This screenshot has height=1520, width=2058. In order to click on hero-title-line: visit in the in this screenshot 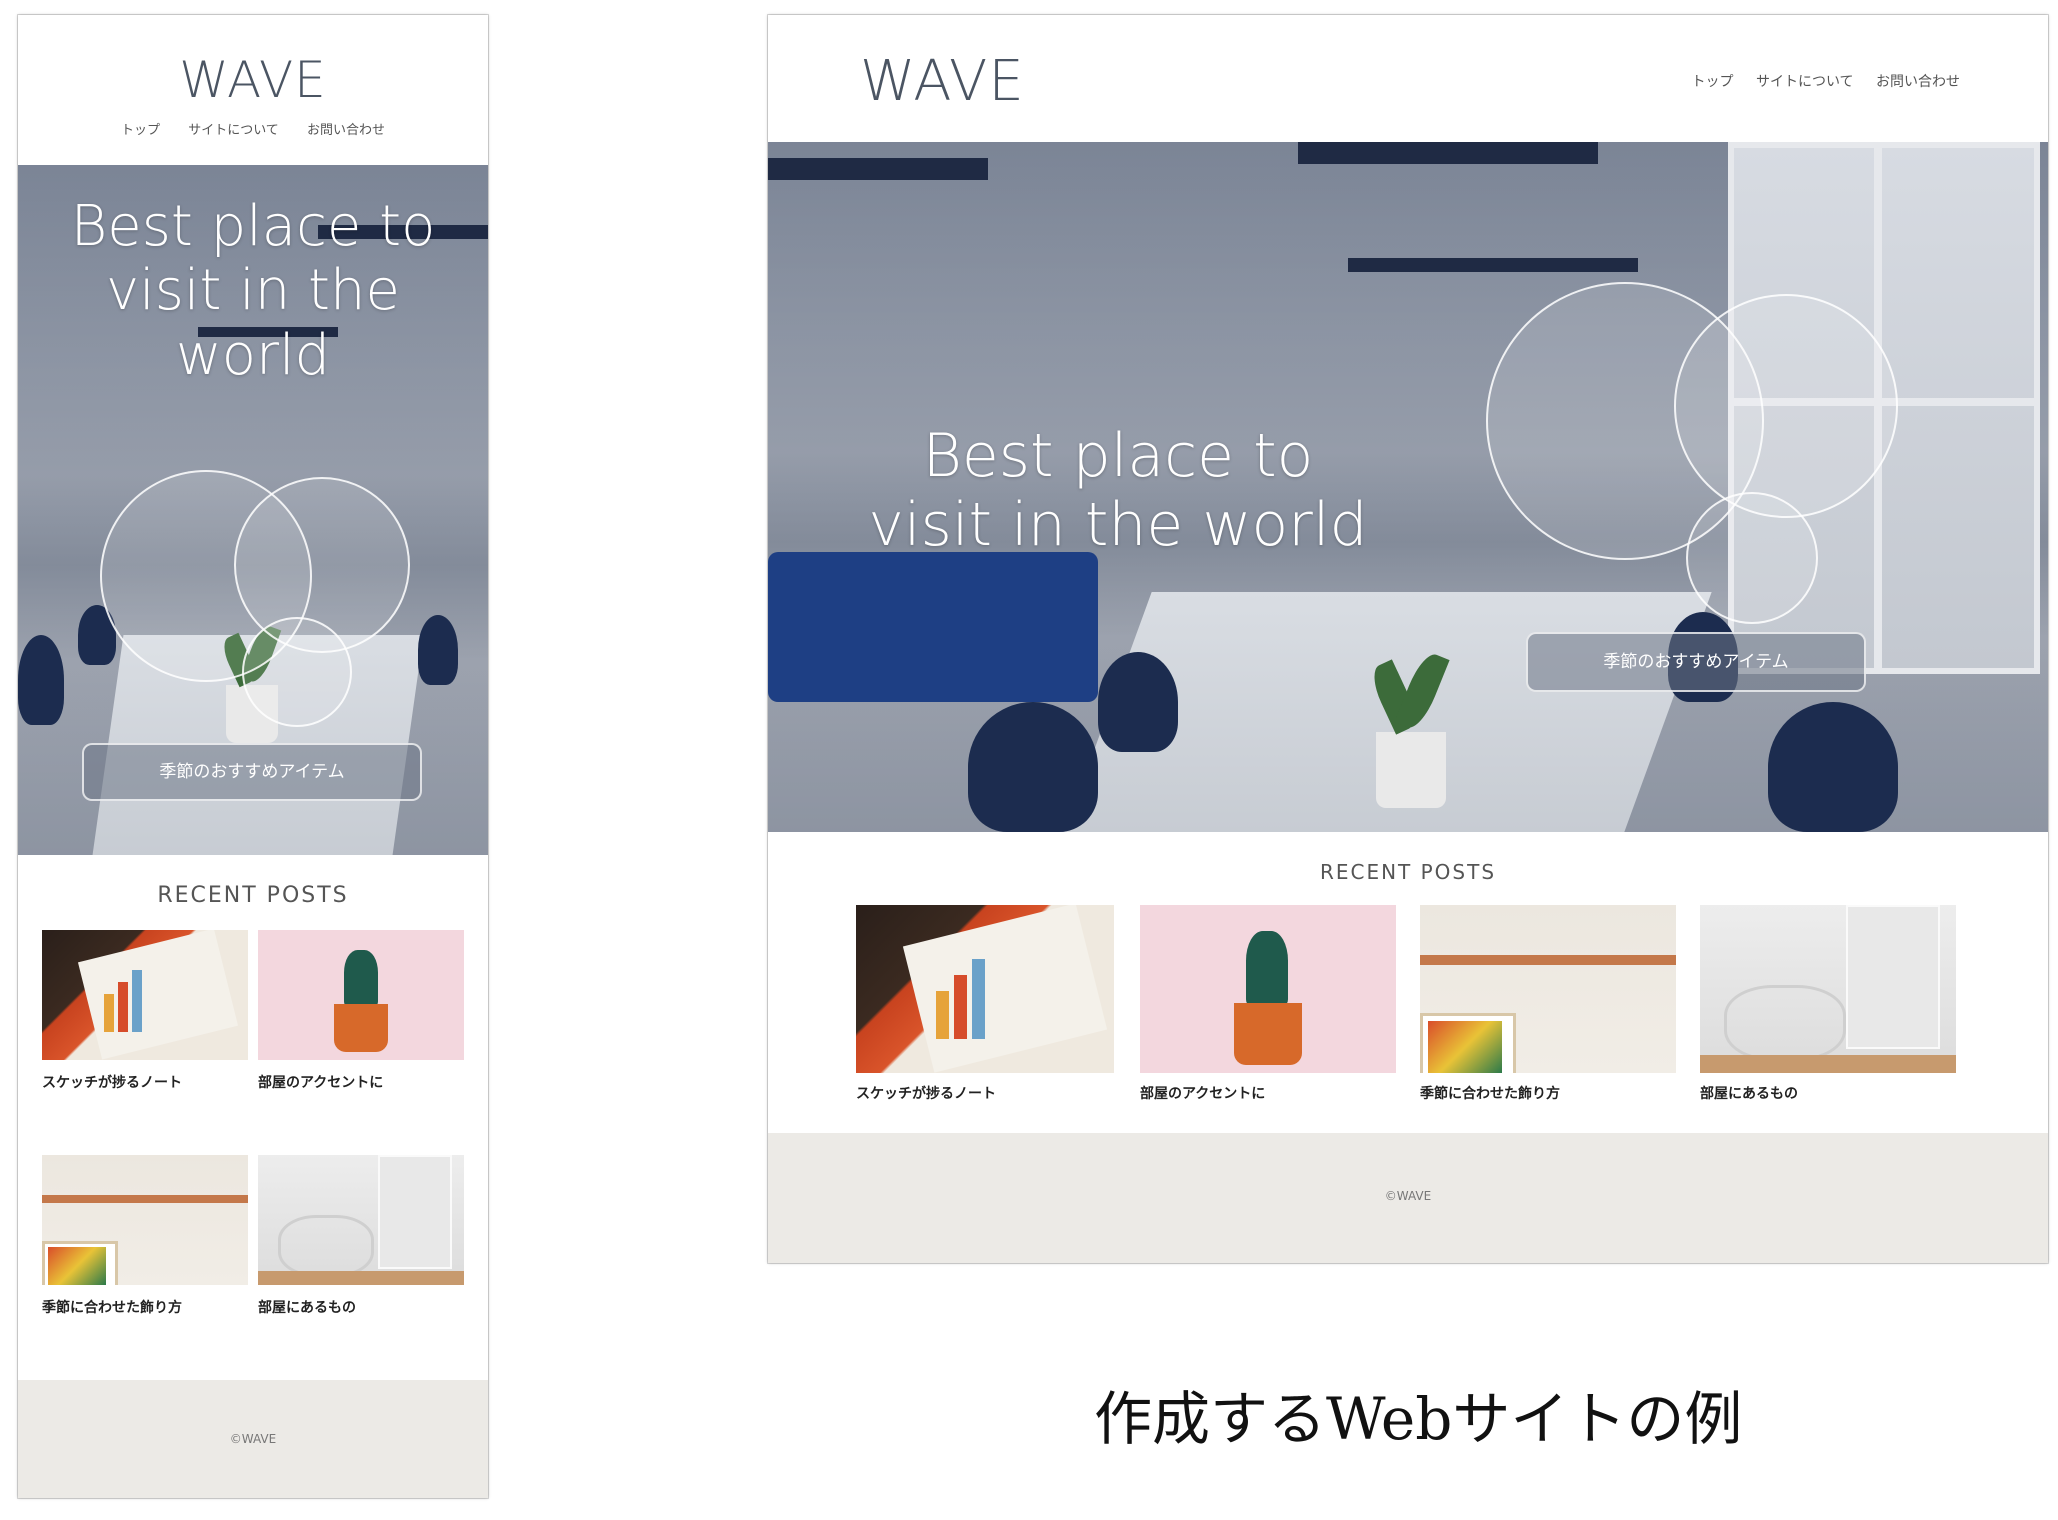, I will do `click(253, 291)`.